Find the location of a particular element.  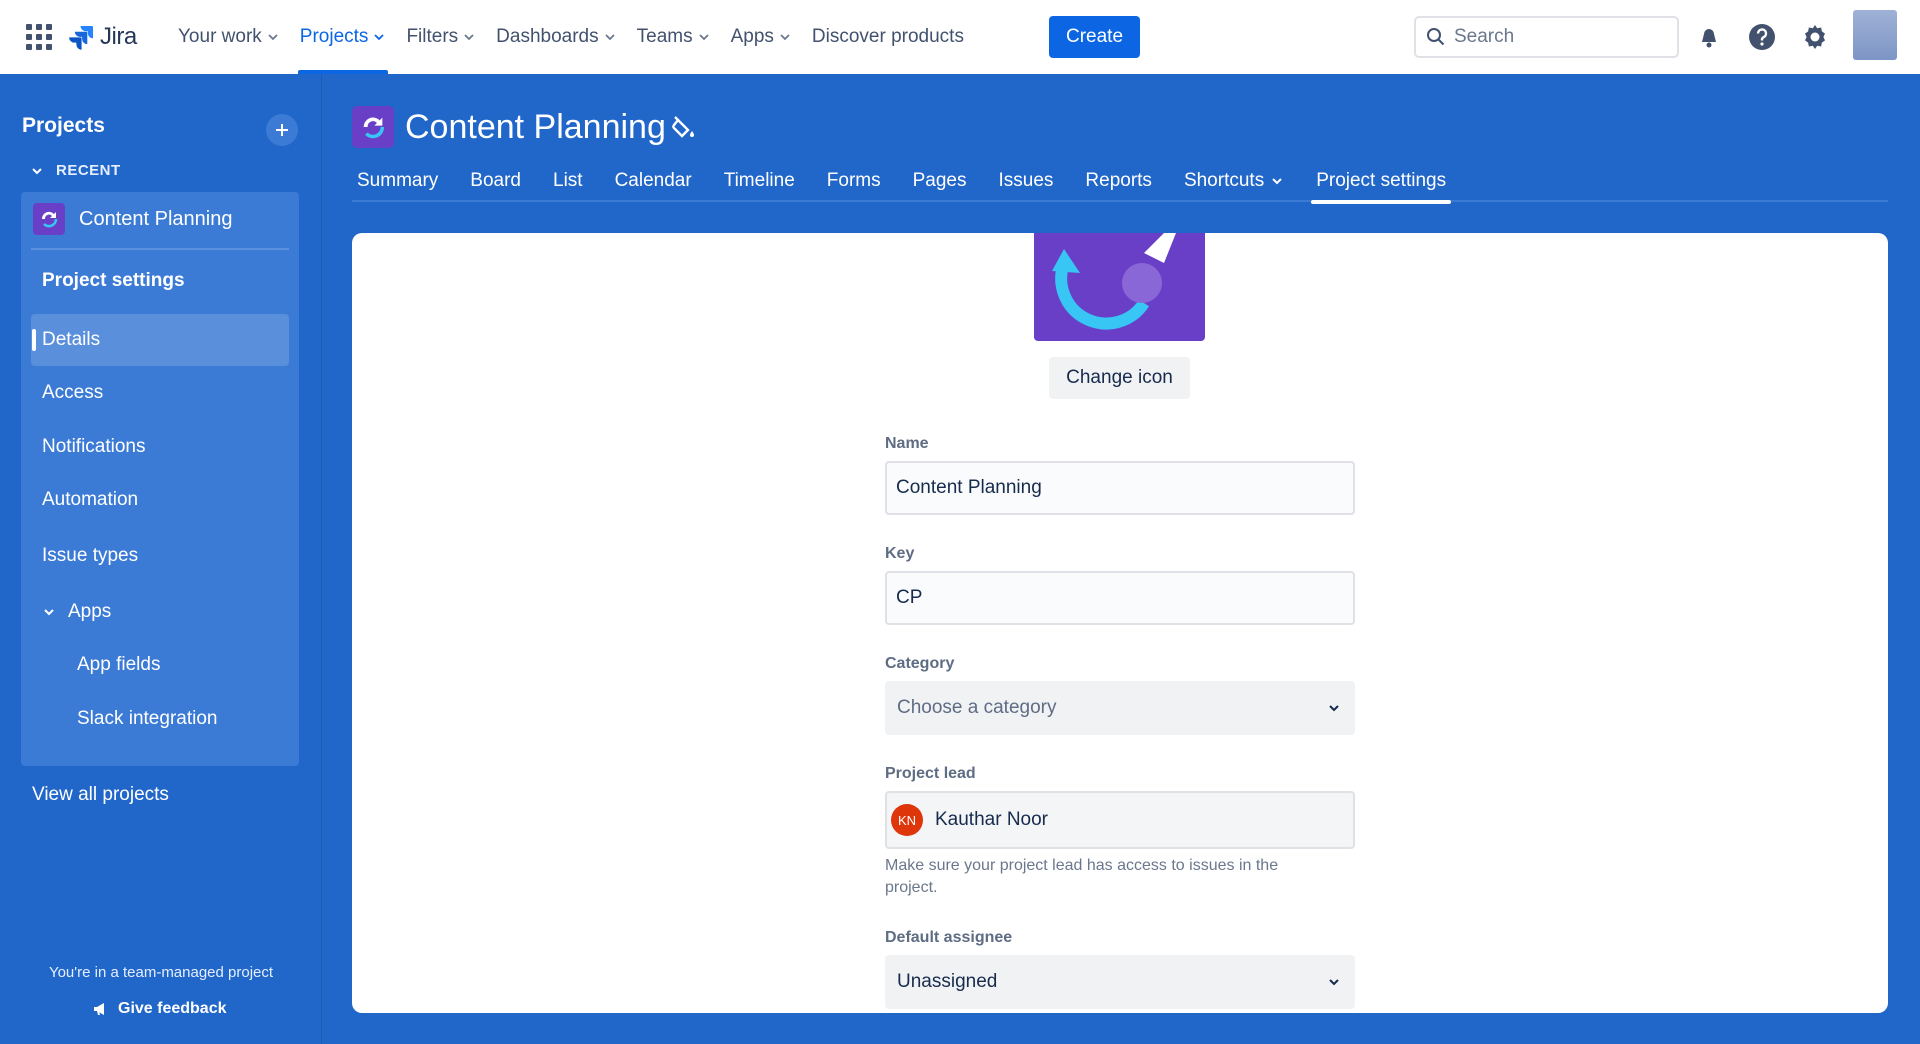

tab-pages: Pages is located at coordinates (940, 181).